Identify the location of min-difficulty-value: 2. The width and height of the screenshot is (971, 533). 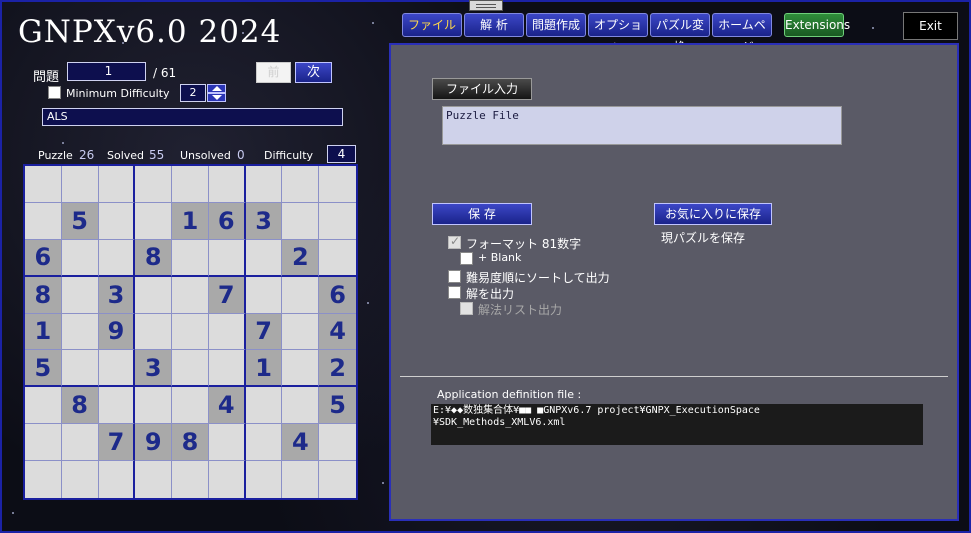
(193, 93).